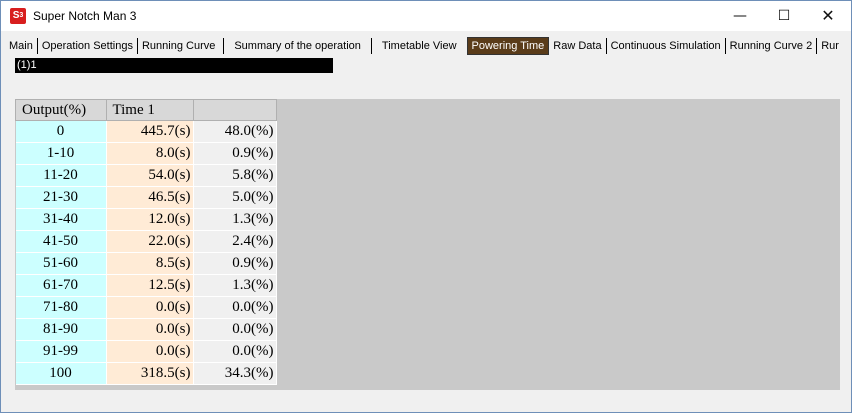 This screenshot has height=413, width=852. What do you see at coordinates (88, 46) in the screenshot?
I see `tab-operation-settings: Operation Settings` at bounding box center [88, 46].